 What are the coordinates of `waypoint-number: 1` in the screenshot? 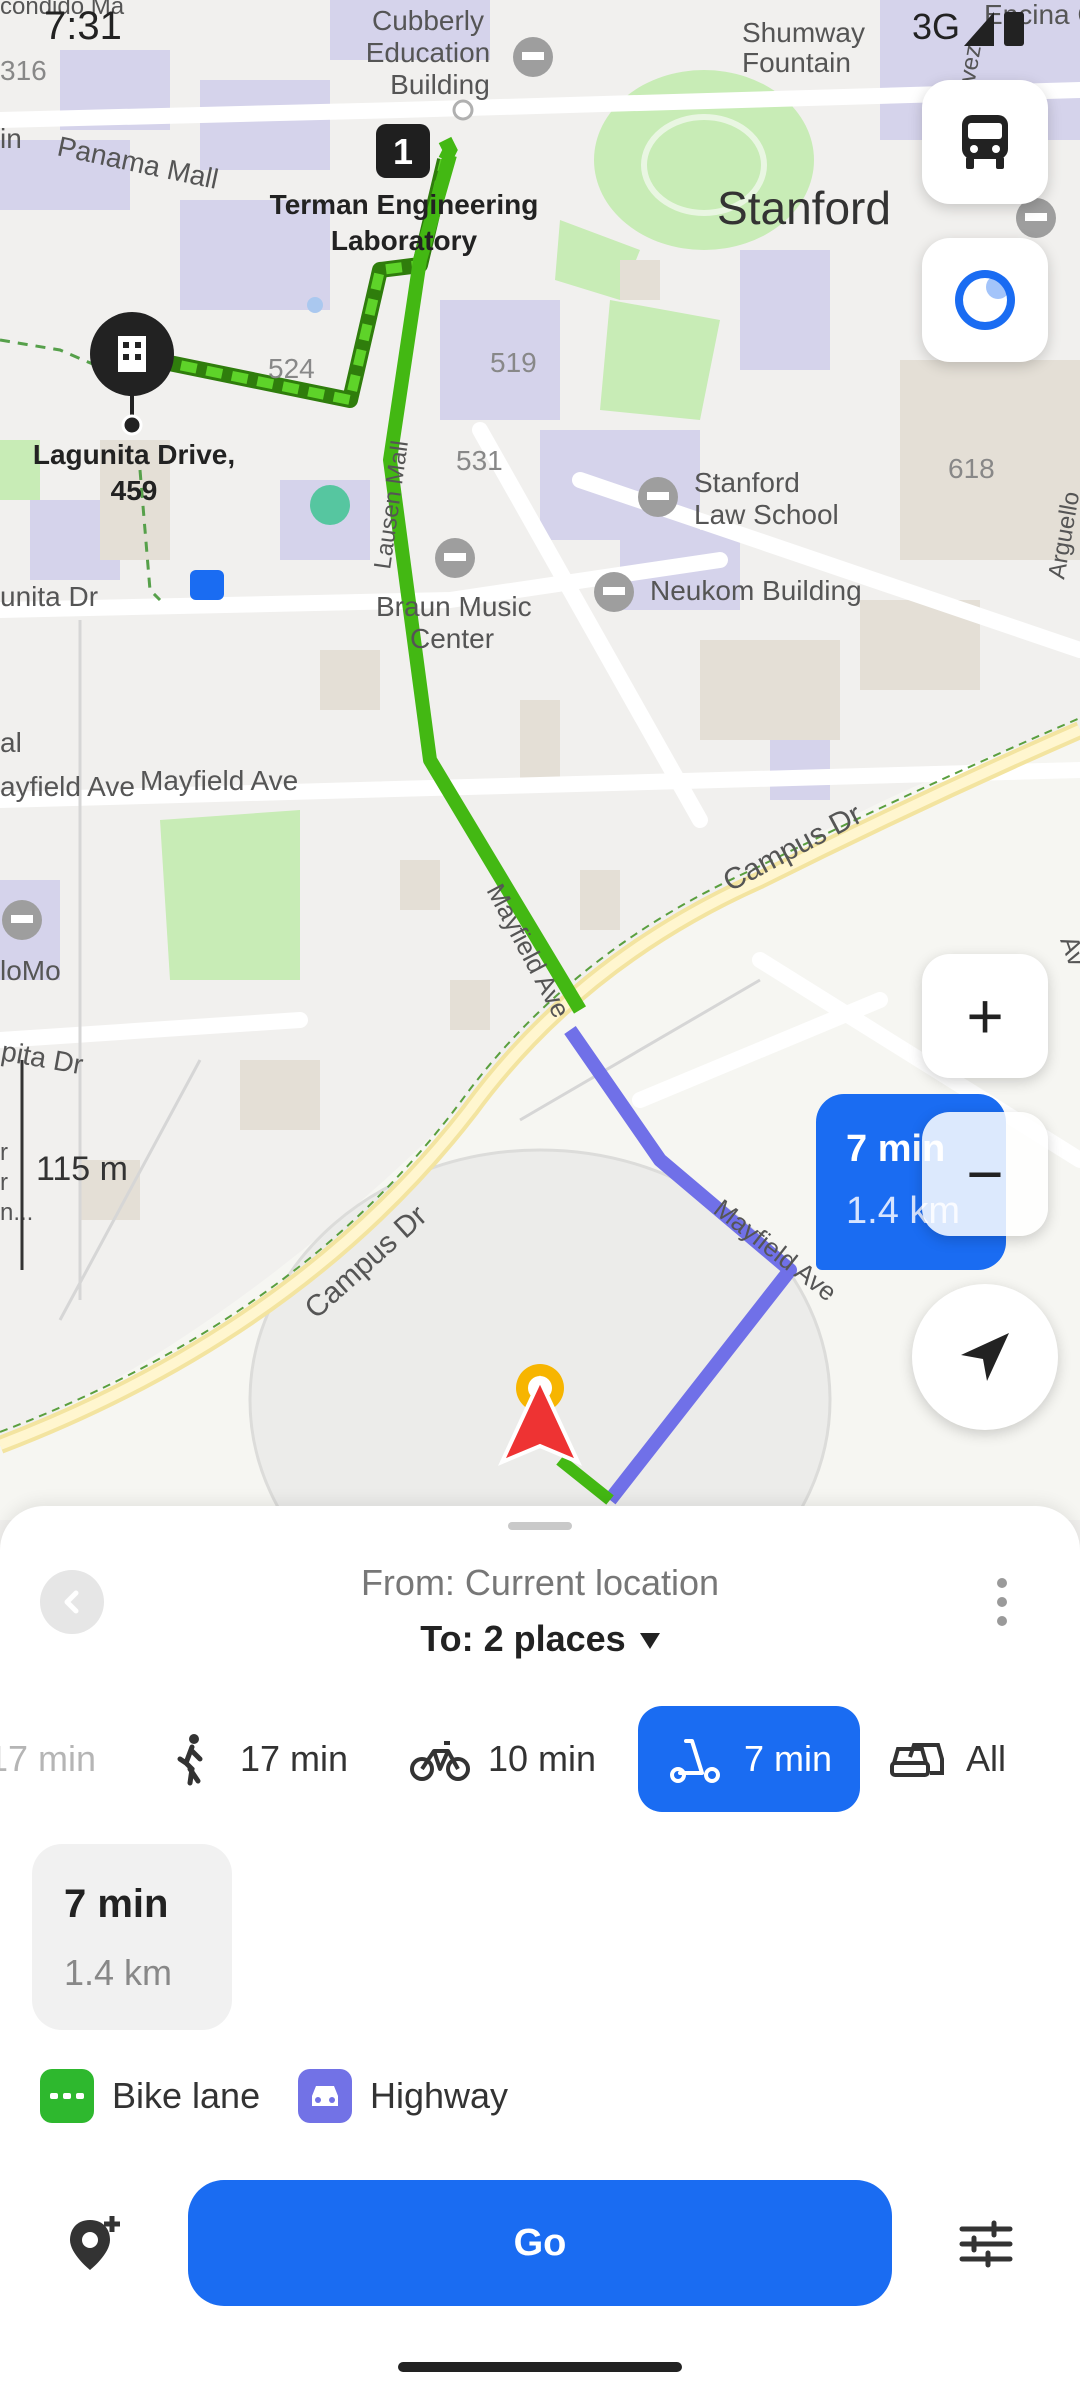 It's located at (403, 151).